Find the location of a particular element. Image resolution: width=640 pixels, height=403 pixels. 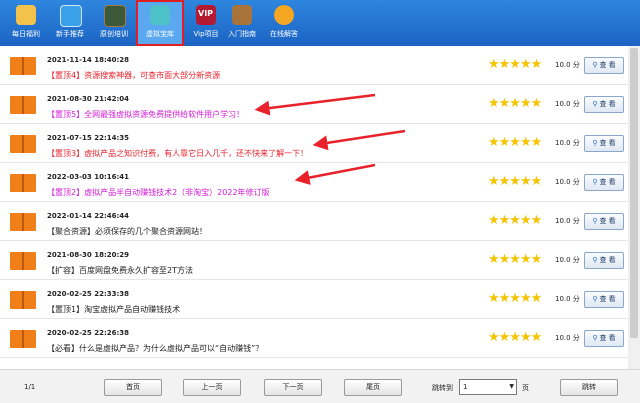

last-page-button: 尾页 is located at coordinates (373, 387).